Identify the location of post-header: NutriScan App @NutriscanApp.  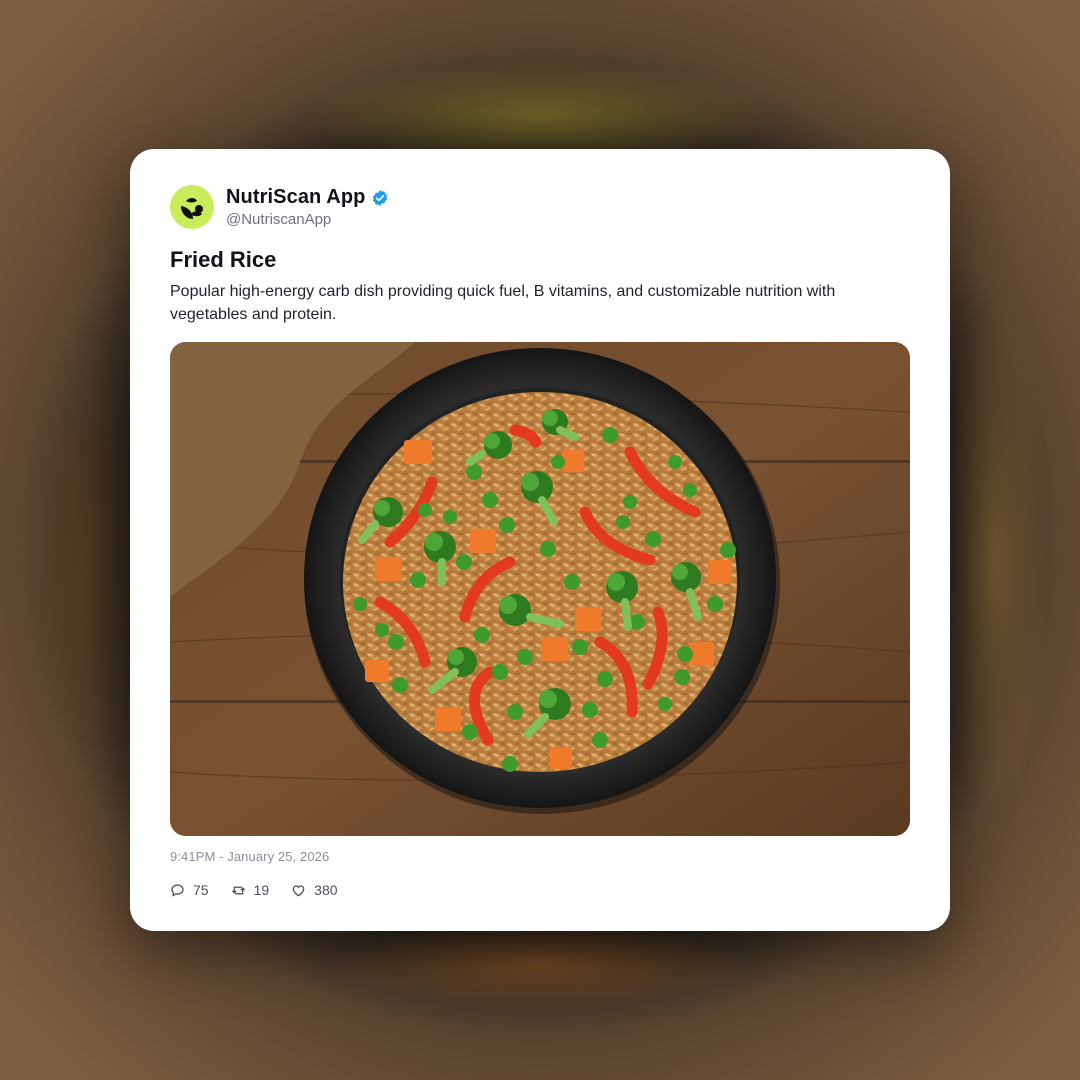
(279, 207).